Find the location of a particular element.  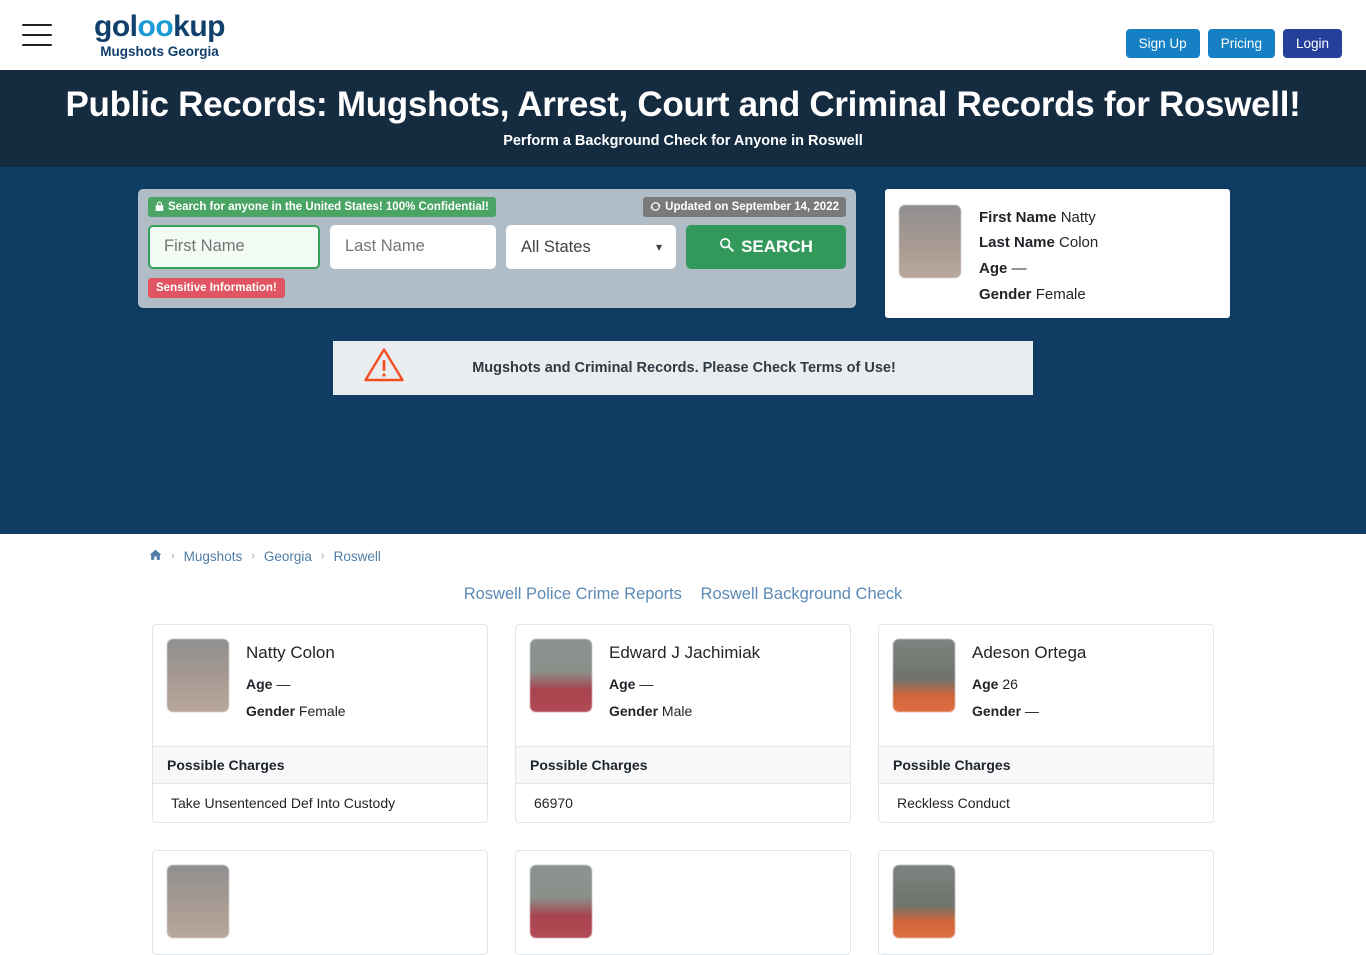

result-card-header: Edward J Jachimiak Age — Gender Male is located at coordinates (683, 685).